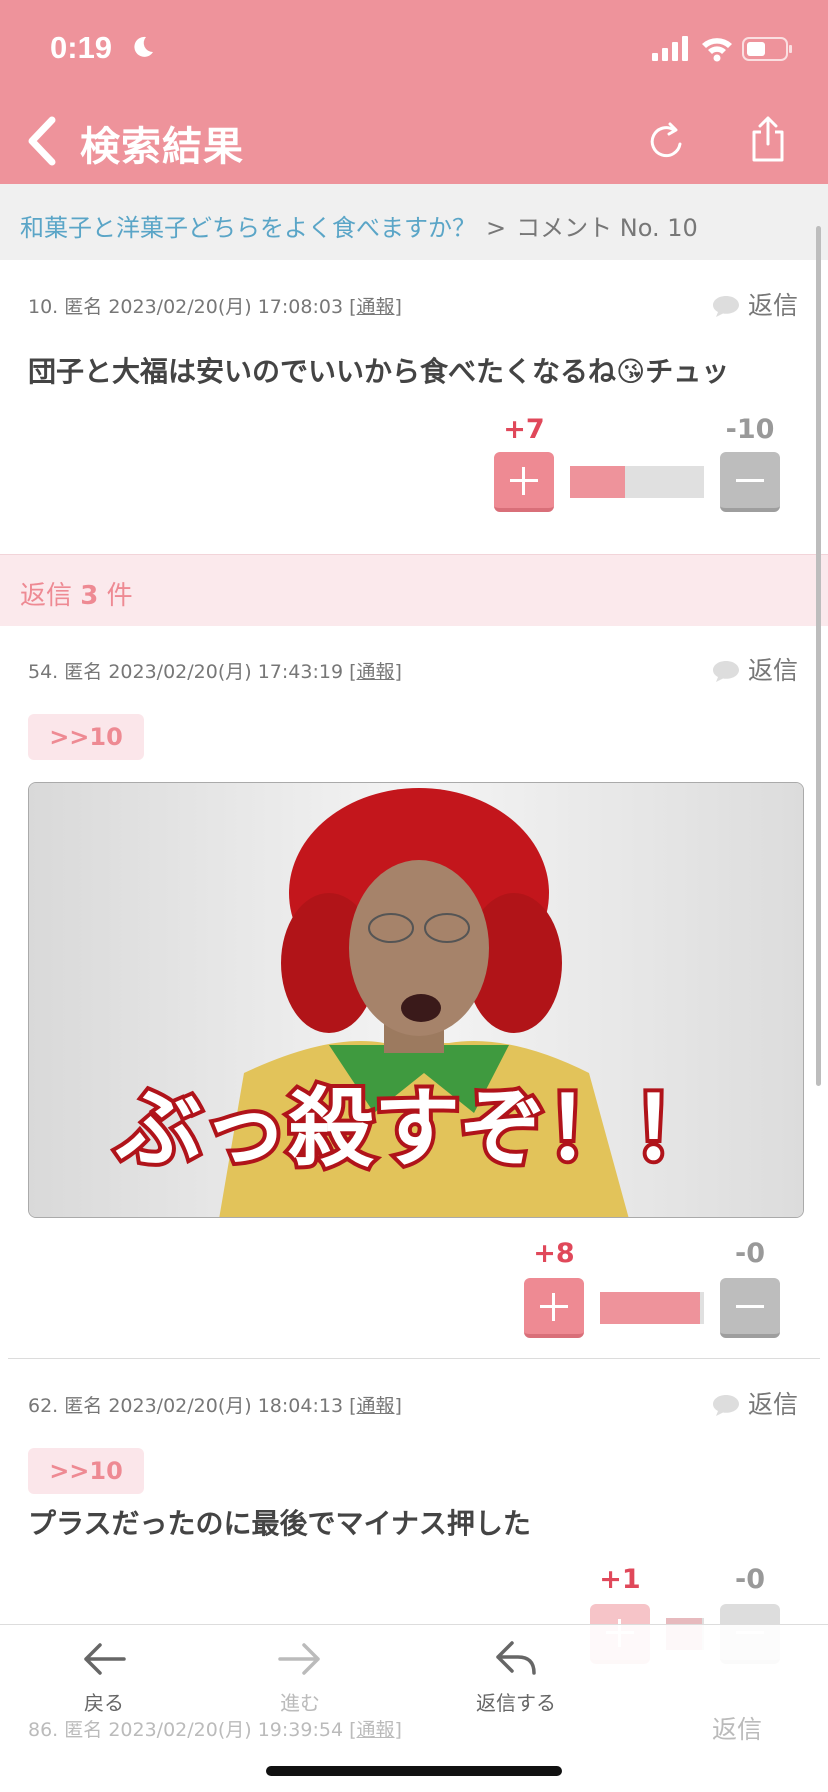  I want to click on status-time: 0:19, so click(81, 47).